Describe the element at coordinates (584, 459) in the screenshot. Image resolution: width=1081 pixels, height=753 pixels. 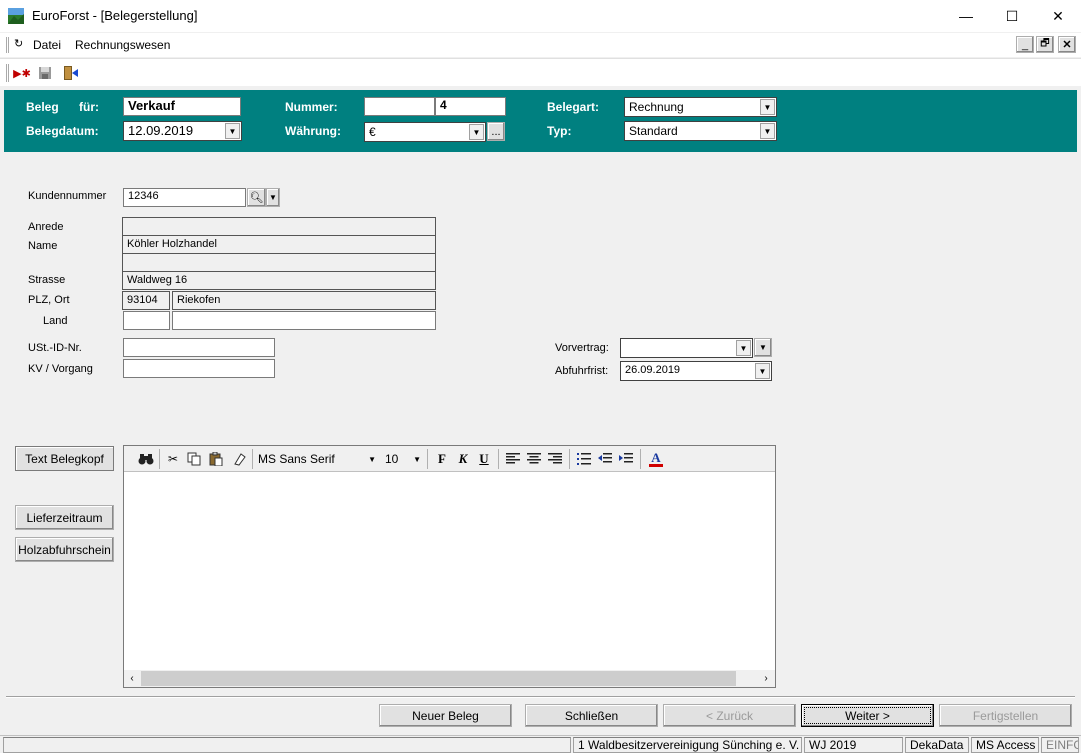
I see `bullet-list-icon` at that location.